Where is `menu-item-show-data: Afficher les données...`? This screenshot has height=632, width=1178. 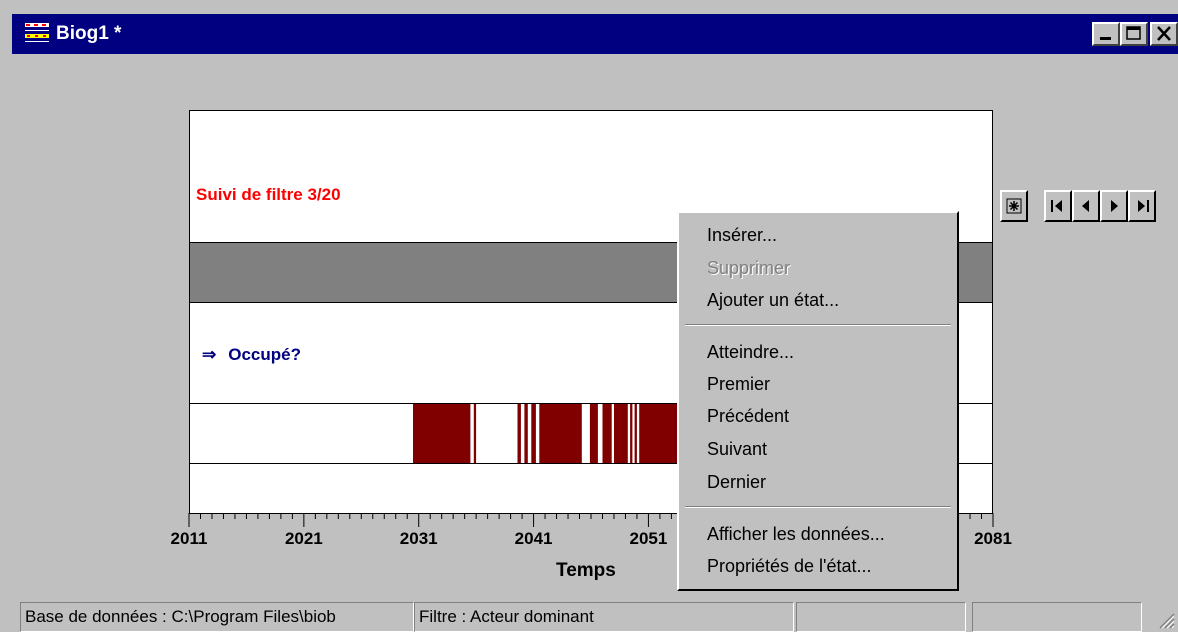 menu-item-show-data: Afficher les données... is located at coordinates (796, 534).